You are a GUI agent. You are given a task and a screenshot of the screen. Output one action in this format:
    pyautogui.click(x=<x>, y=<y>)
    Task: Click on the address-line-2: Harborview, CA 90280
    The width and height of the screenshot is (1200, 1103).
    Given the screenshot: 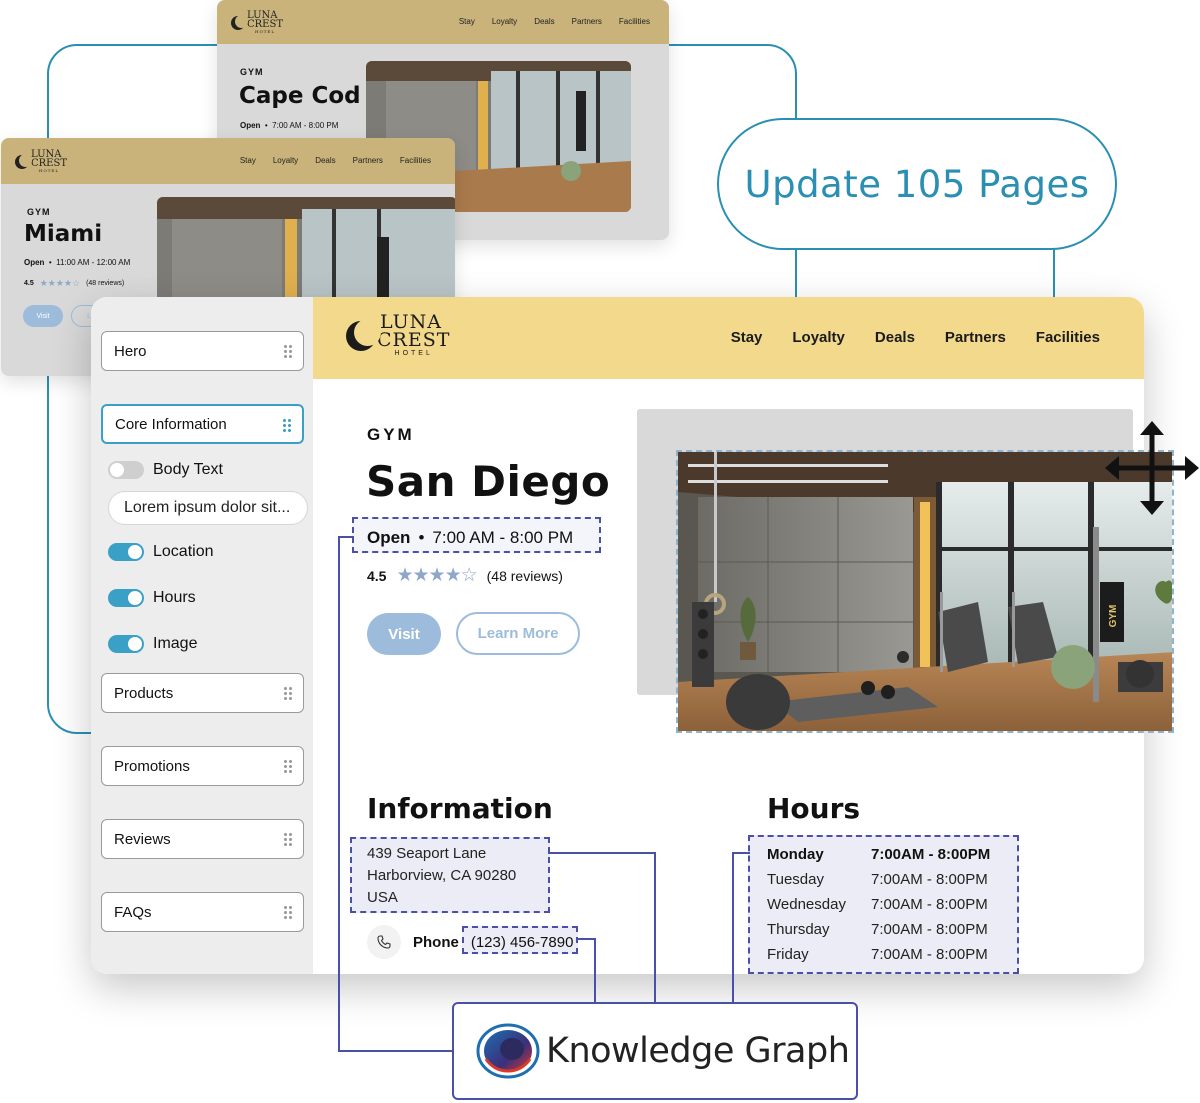 What is the action you would take?
    pyautogui.click(x=442, y=875)
    